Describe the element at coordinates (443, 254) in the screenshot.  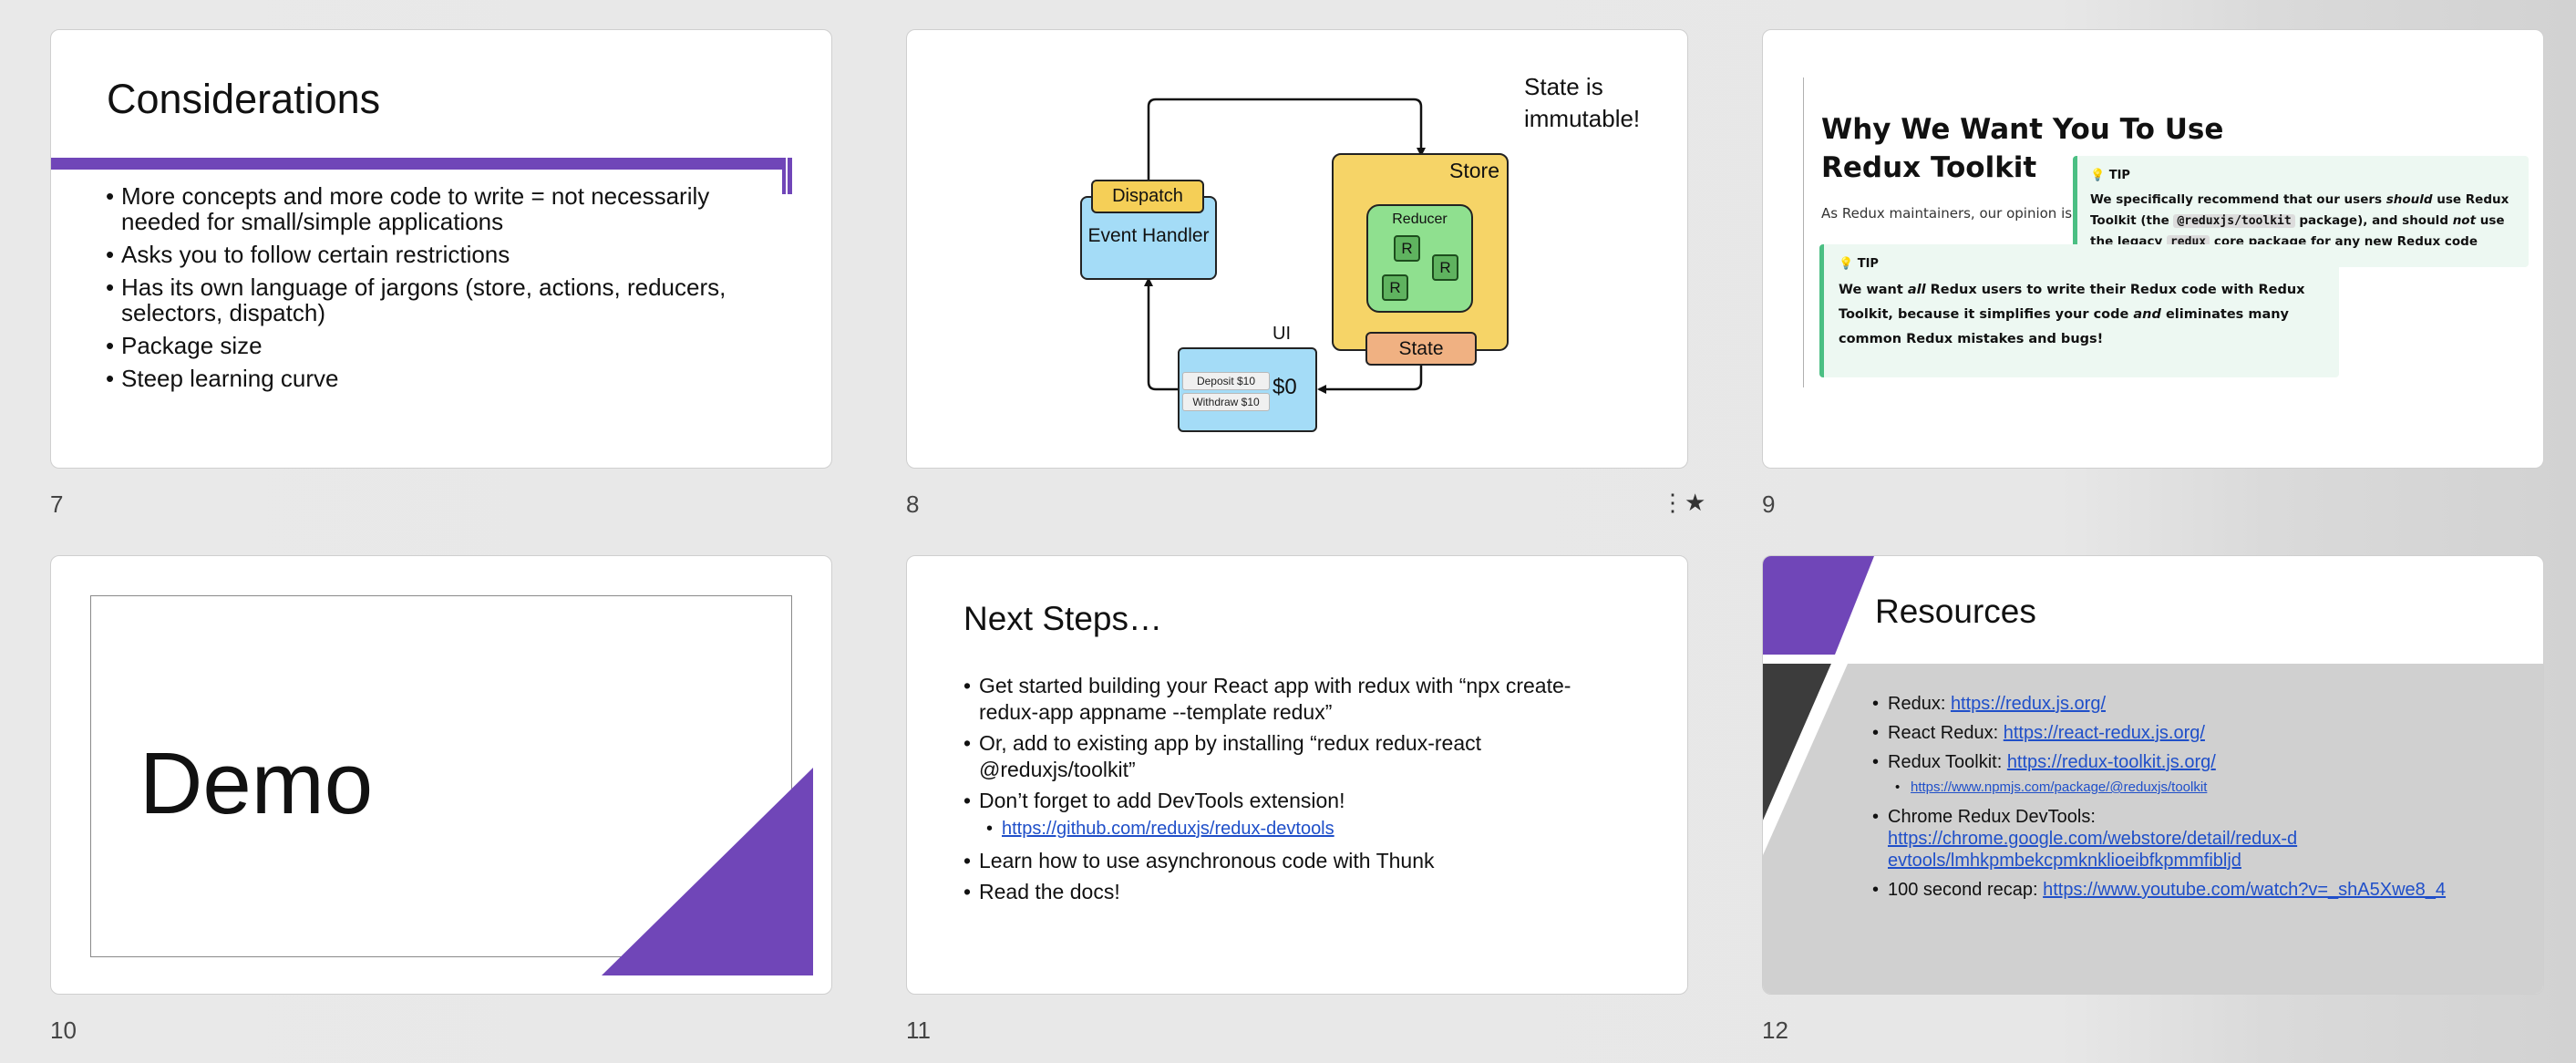
I see `bullet-item: Asks you to follow certain restrictions` at that location.